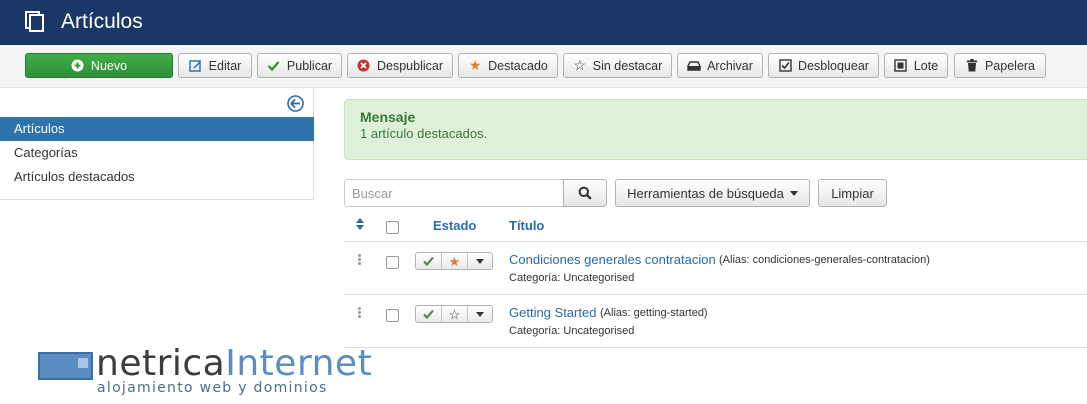 This screenshot has height=404, width=1087. What do you see at coordinates (392, 227) in the screenshot?
I see `select-all-checkbox` at bounding box center [392, 227].